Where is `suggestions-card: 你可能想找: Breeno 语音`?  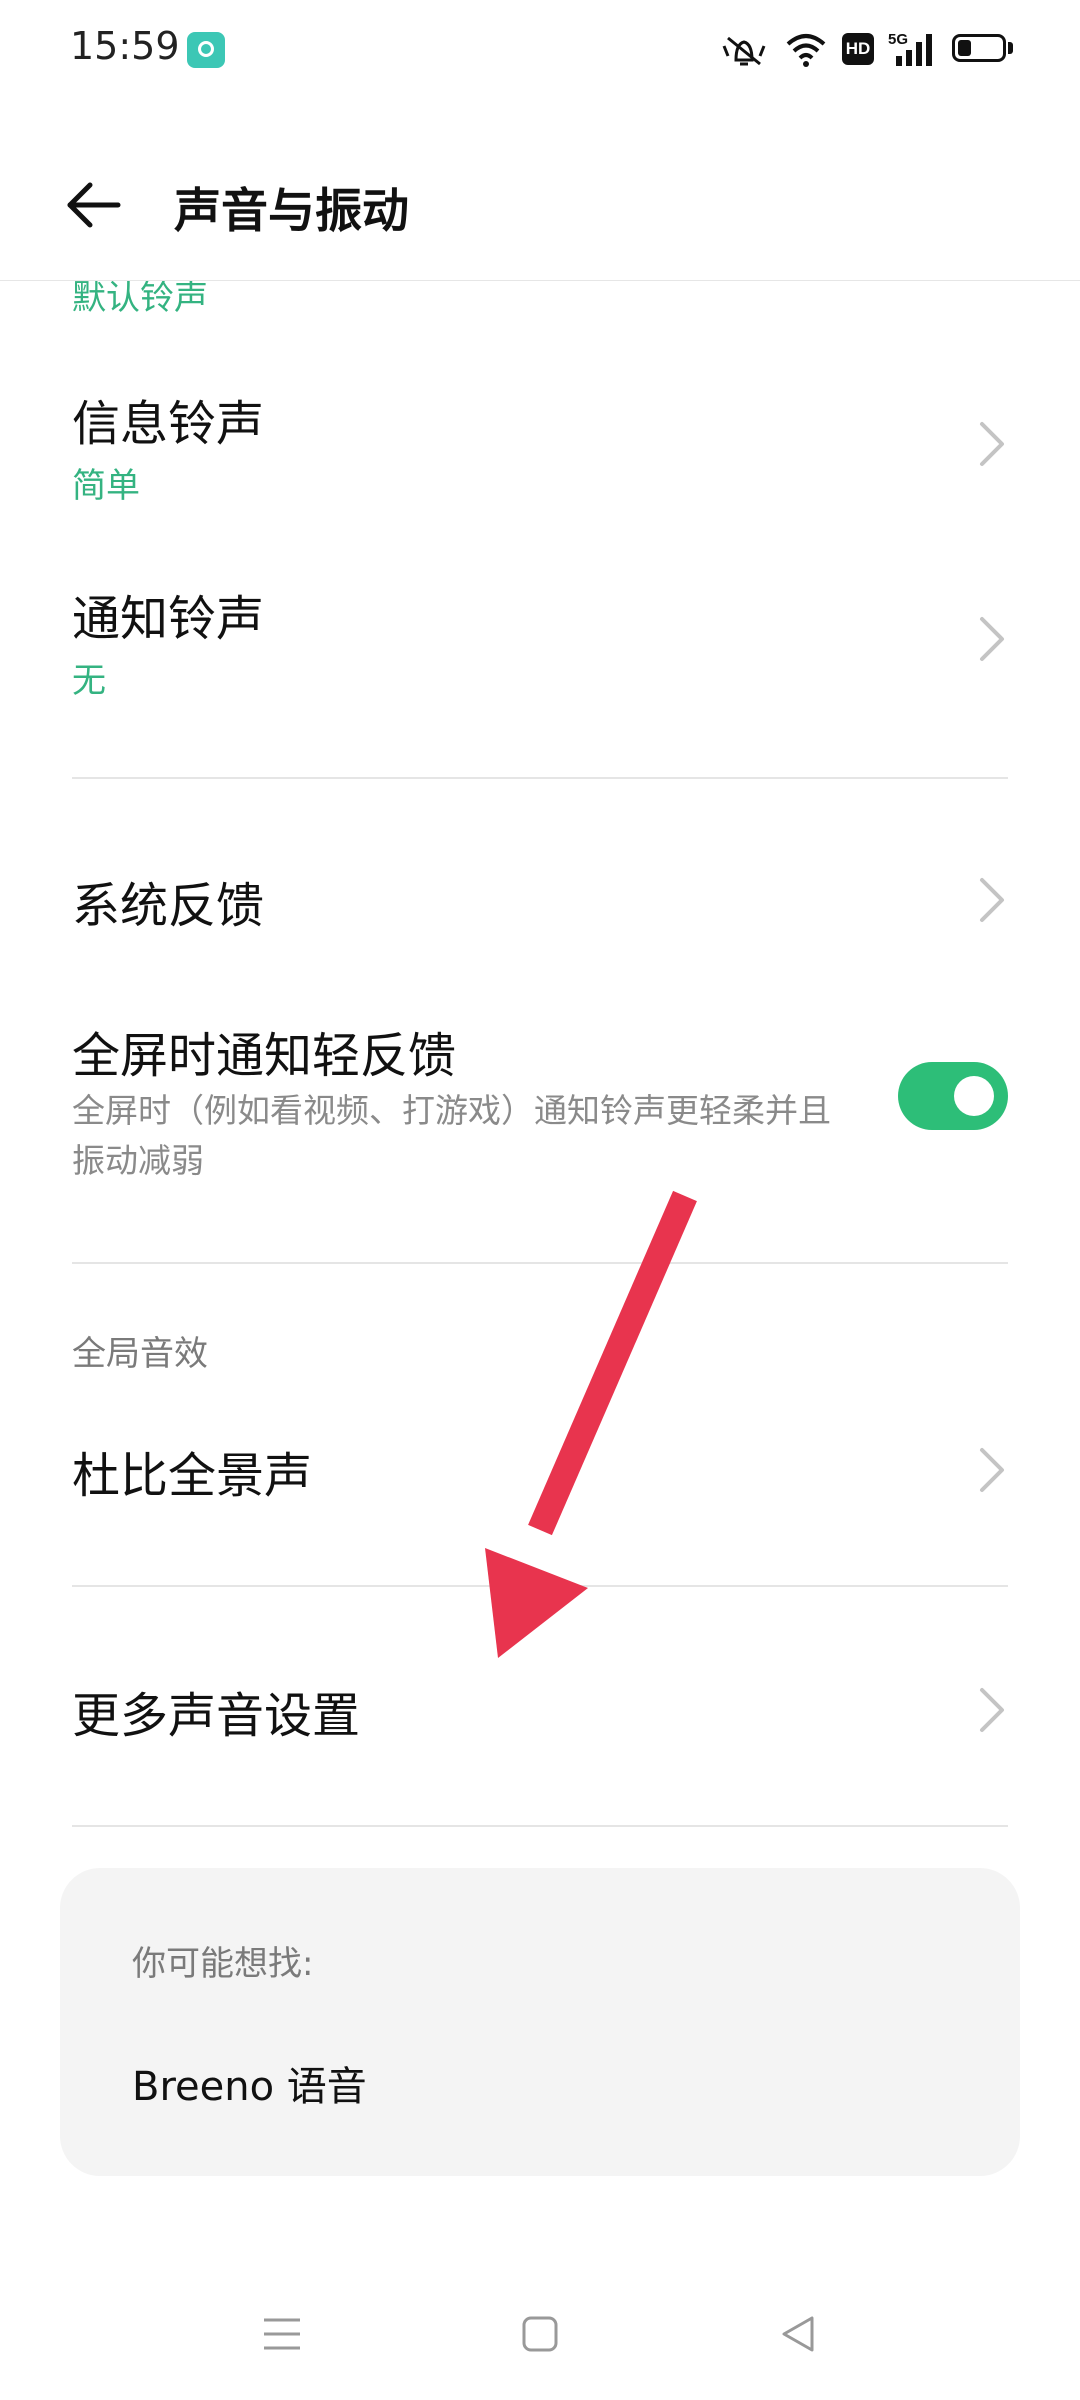 suggestions-card: 你可能想找: Breeno 语音 is located at coordinates (540, 2022).